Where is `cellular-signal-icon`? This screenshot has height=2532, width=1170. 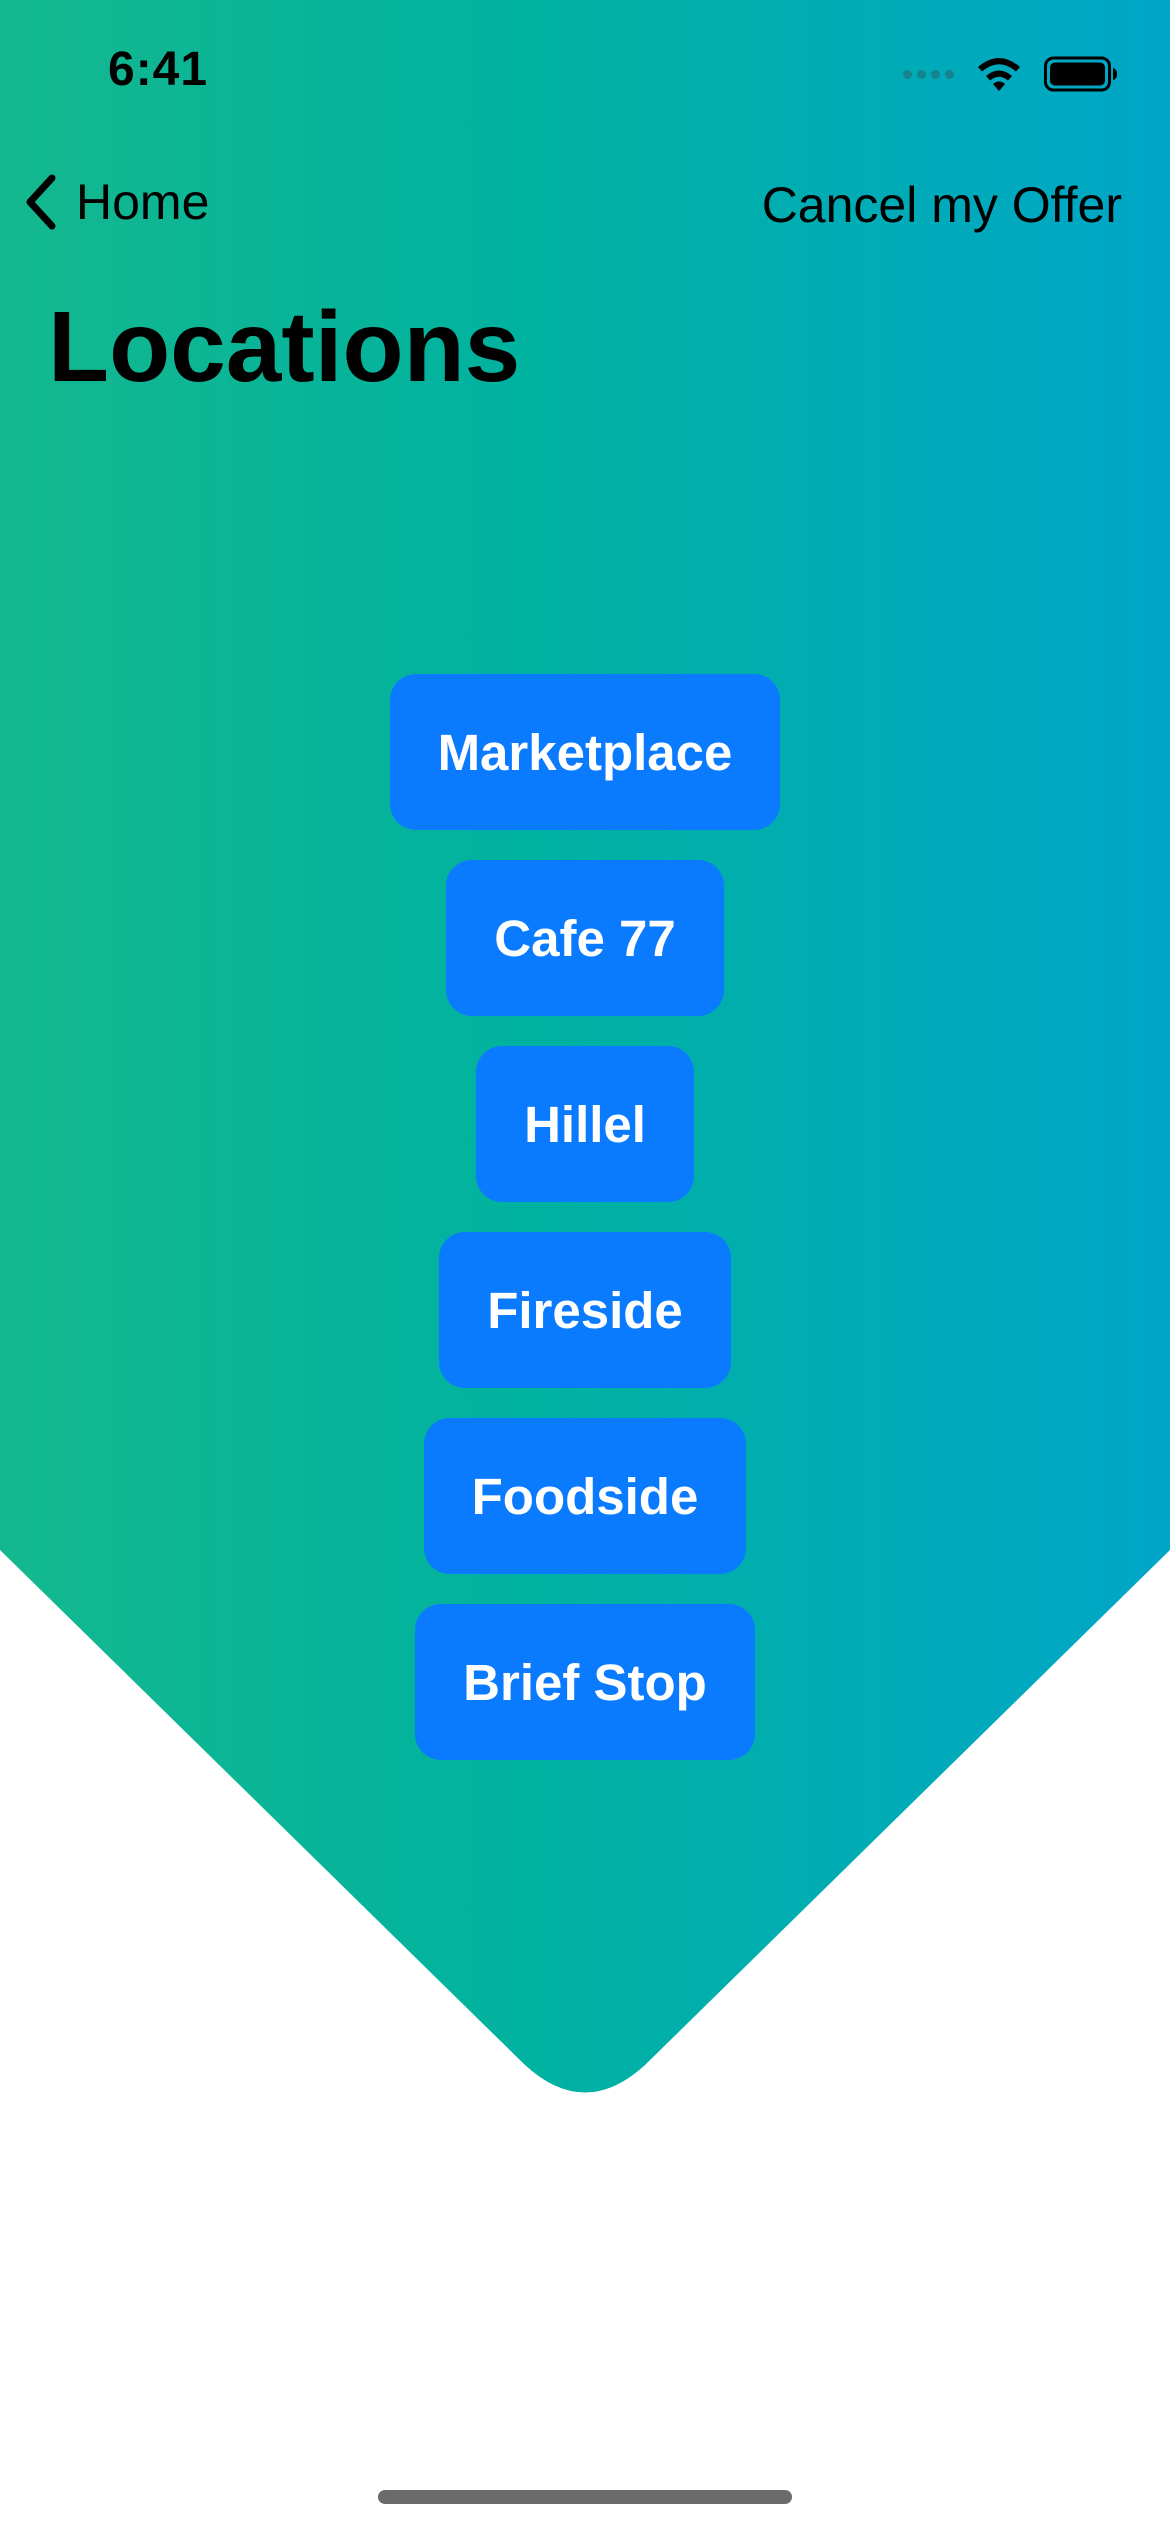 cellular-signal-icon is located at coordinates (928, 74).